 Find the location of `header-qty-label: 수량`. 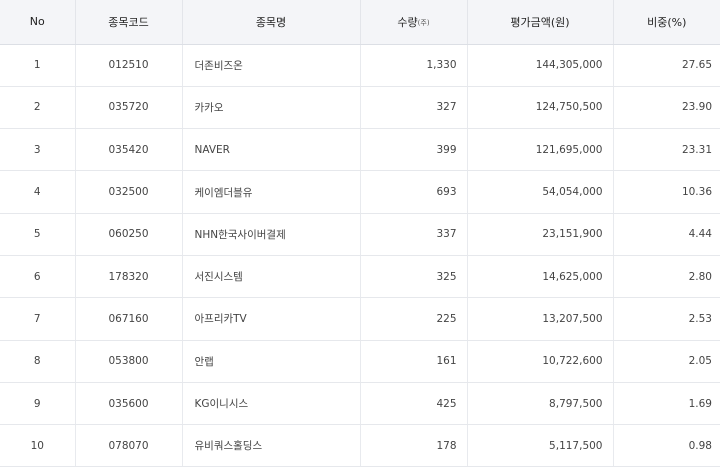

header-qty-label: 수량 is located at coordinates (407, 22).